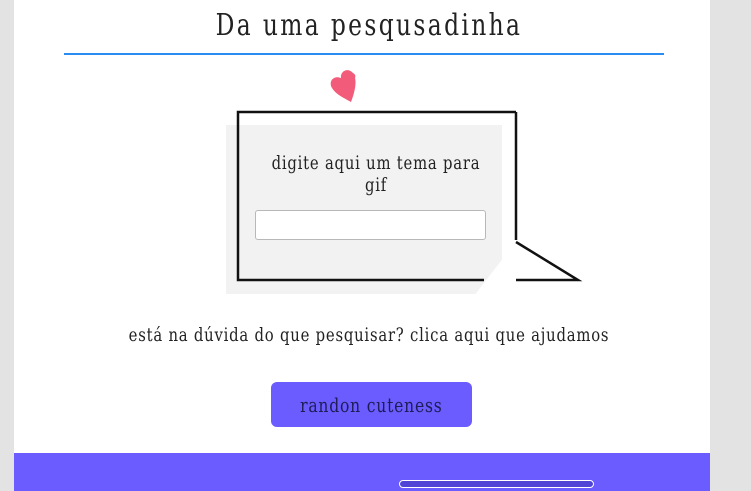 The height and width of the screenshot is (491, 751). What do you see at coordinates (376, 174) in the screenshot?
I see `search-prompt: digite aqui um tema para gif` at bounding box center [376, 174].